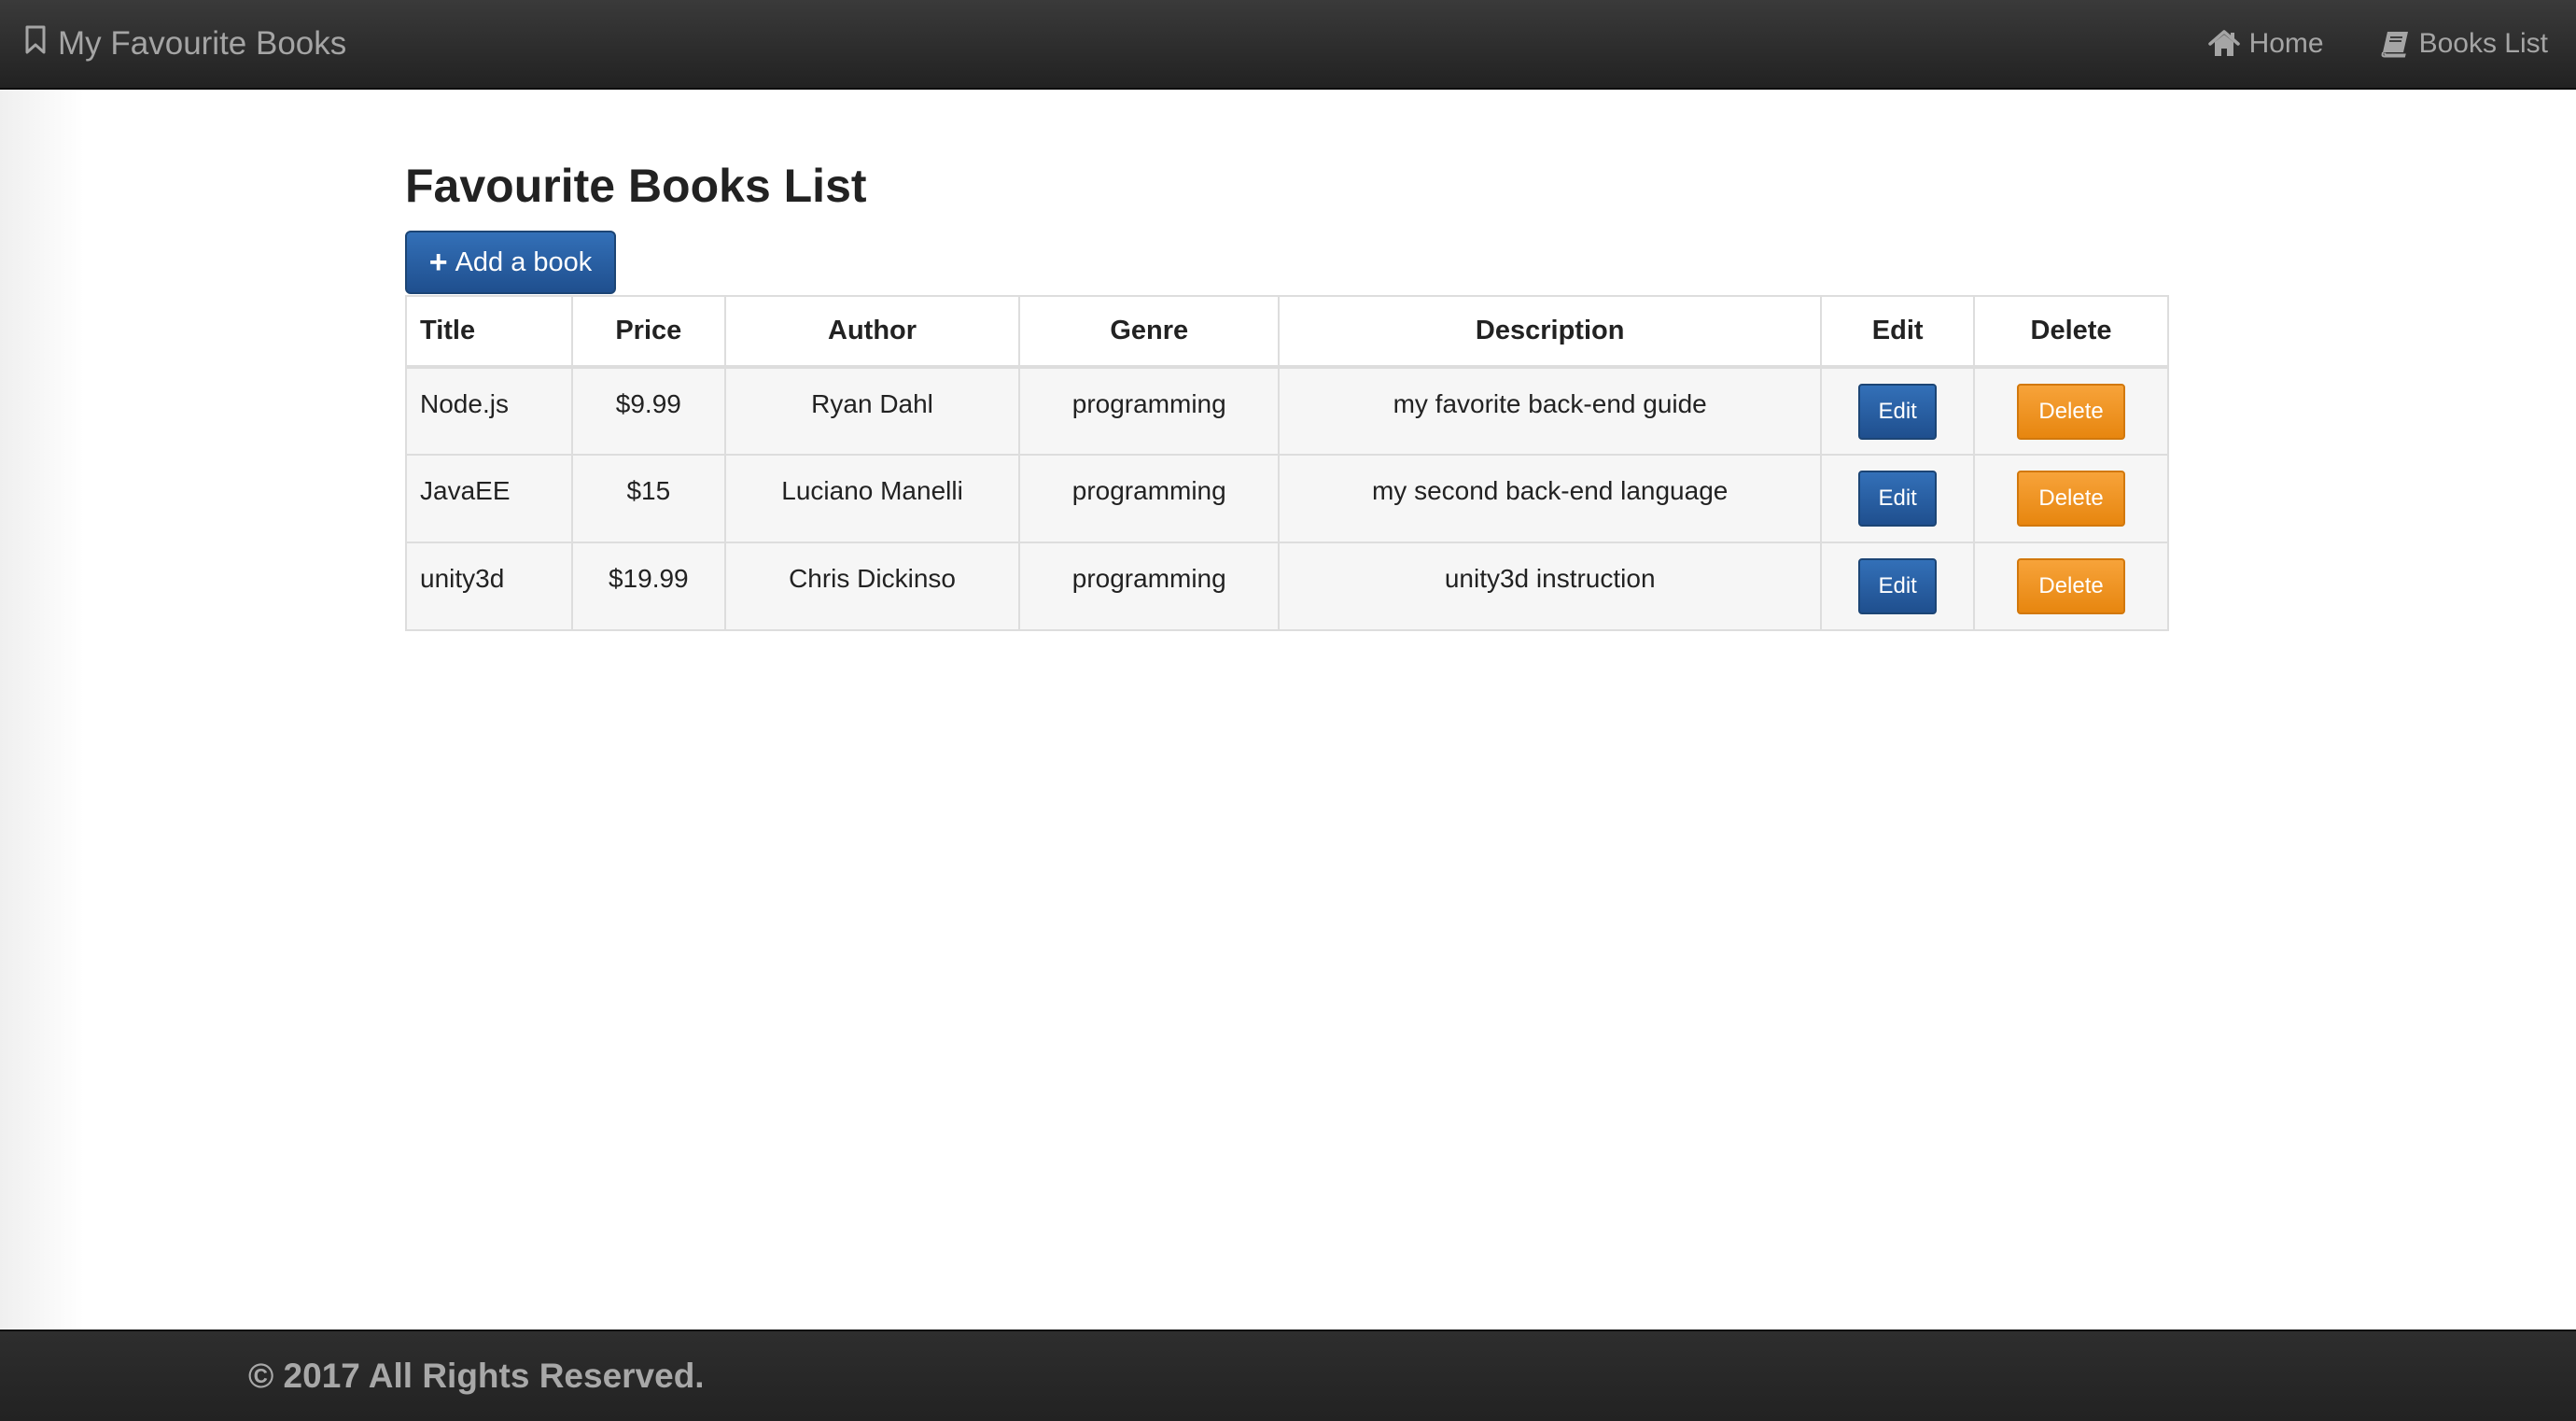 The height and width of the screenshot is (1421, 2576). Describe the element at coordinates (202, 43) in the screenshot. I see `brand-label: My Favourite Books` at that location.